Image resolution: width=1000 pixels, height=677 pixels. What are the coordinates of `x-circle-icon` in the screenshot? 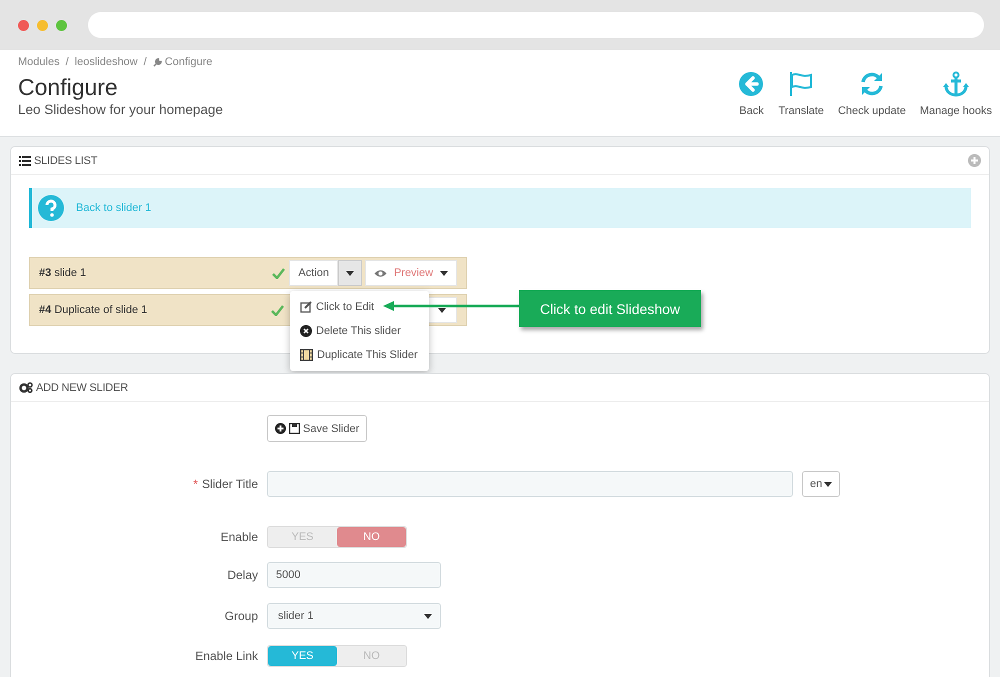 It's located at (306, 331).